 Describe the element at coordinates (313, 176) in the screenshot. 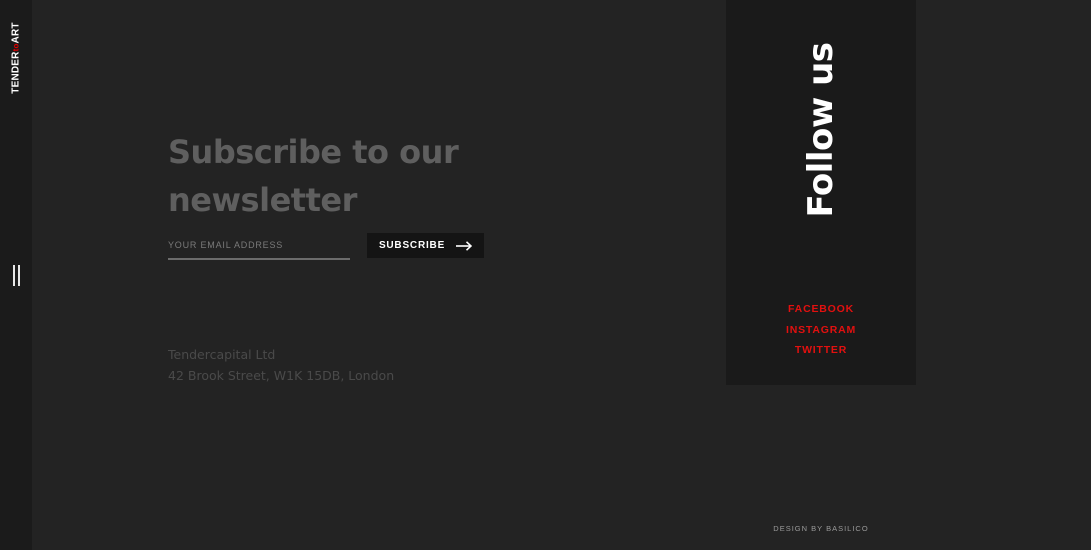

I see `newsletter-title: Subscribe to our newsletter` at that location.